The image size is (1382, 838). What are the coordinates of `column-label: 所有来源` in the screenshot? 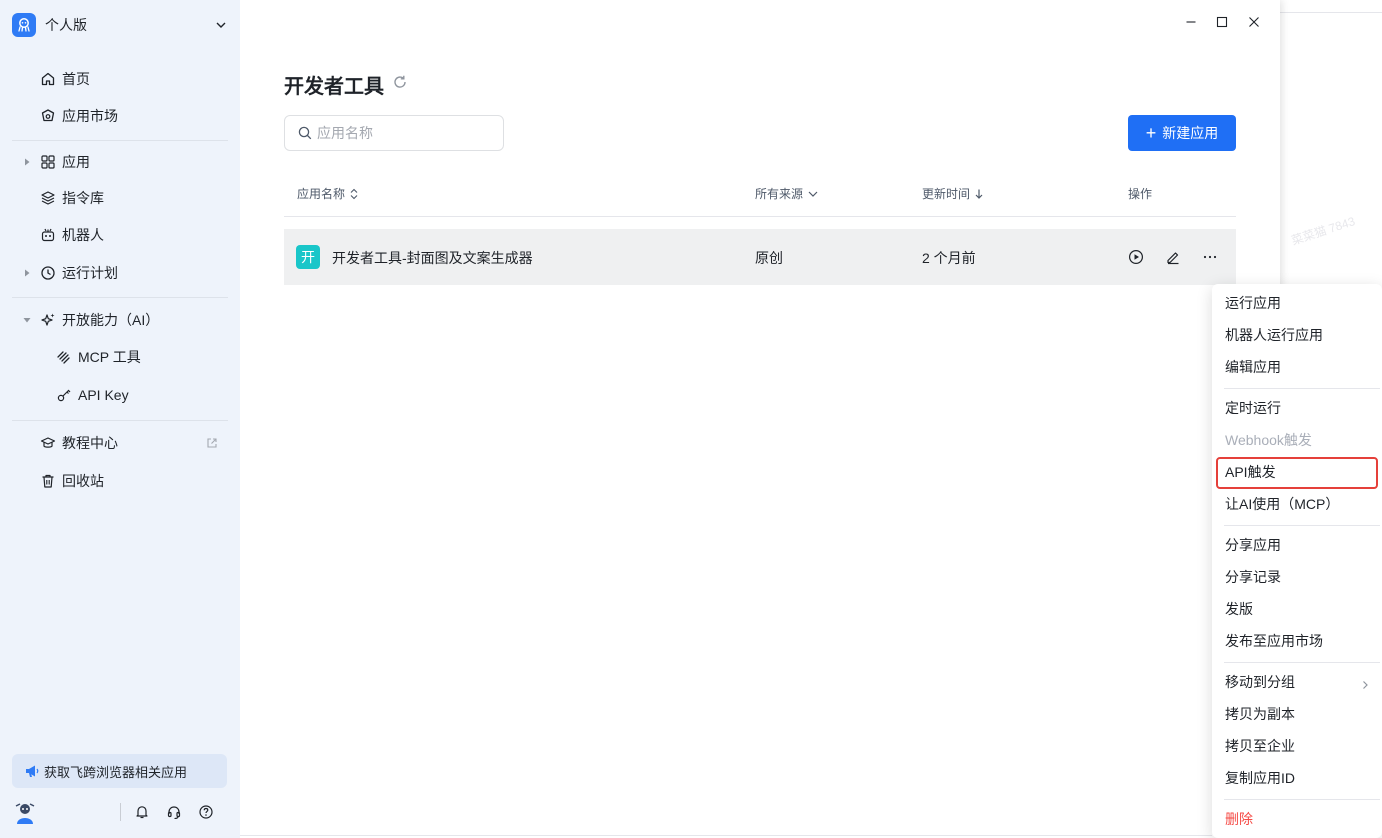 It's located at (779, 194).